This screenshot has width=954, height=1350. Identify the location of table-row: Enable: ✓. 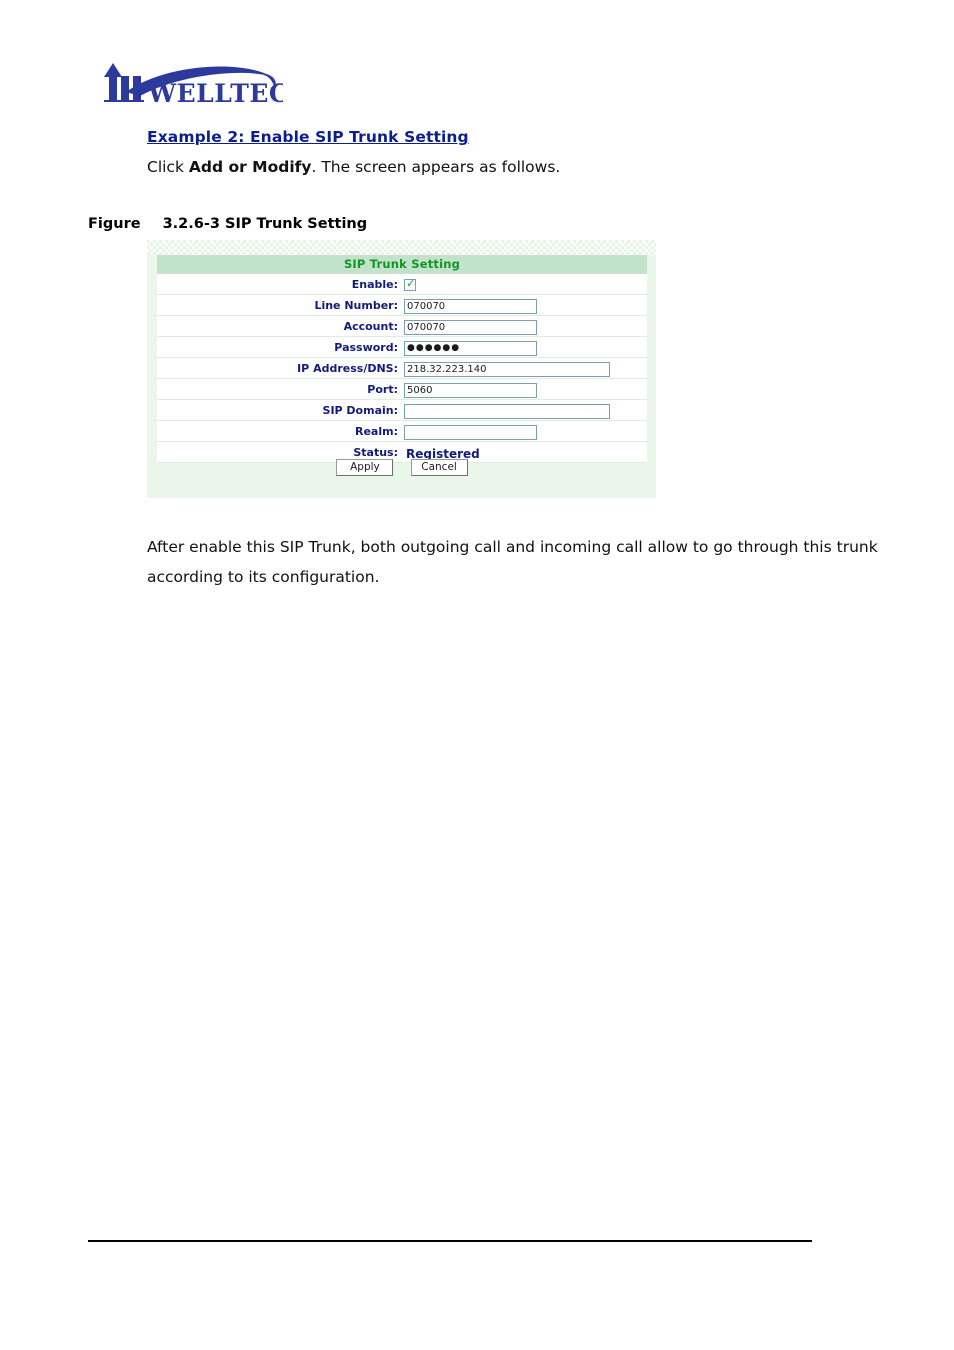
(402, 284).